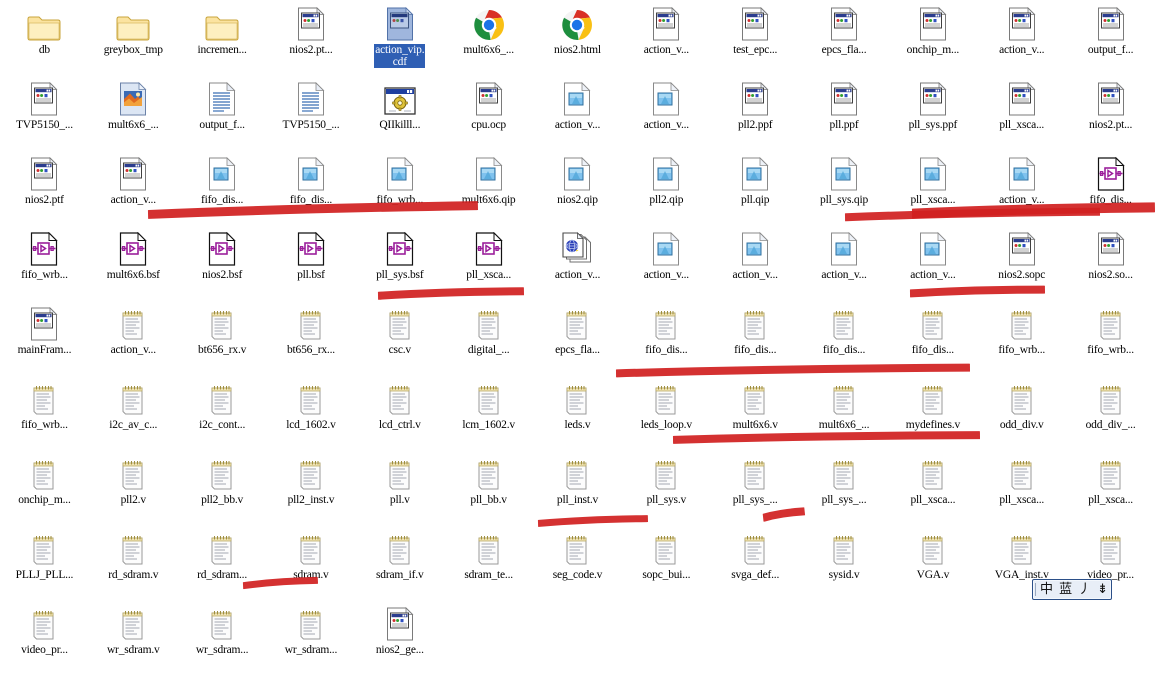  What do you see at coordinates (1102, 590) in the screenshot?
I see `ime-item-3: ⇟` at bounding box center [1102, 590].